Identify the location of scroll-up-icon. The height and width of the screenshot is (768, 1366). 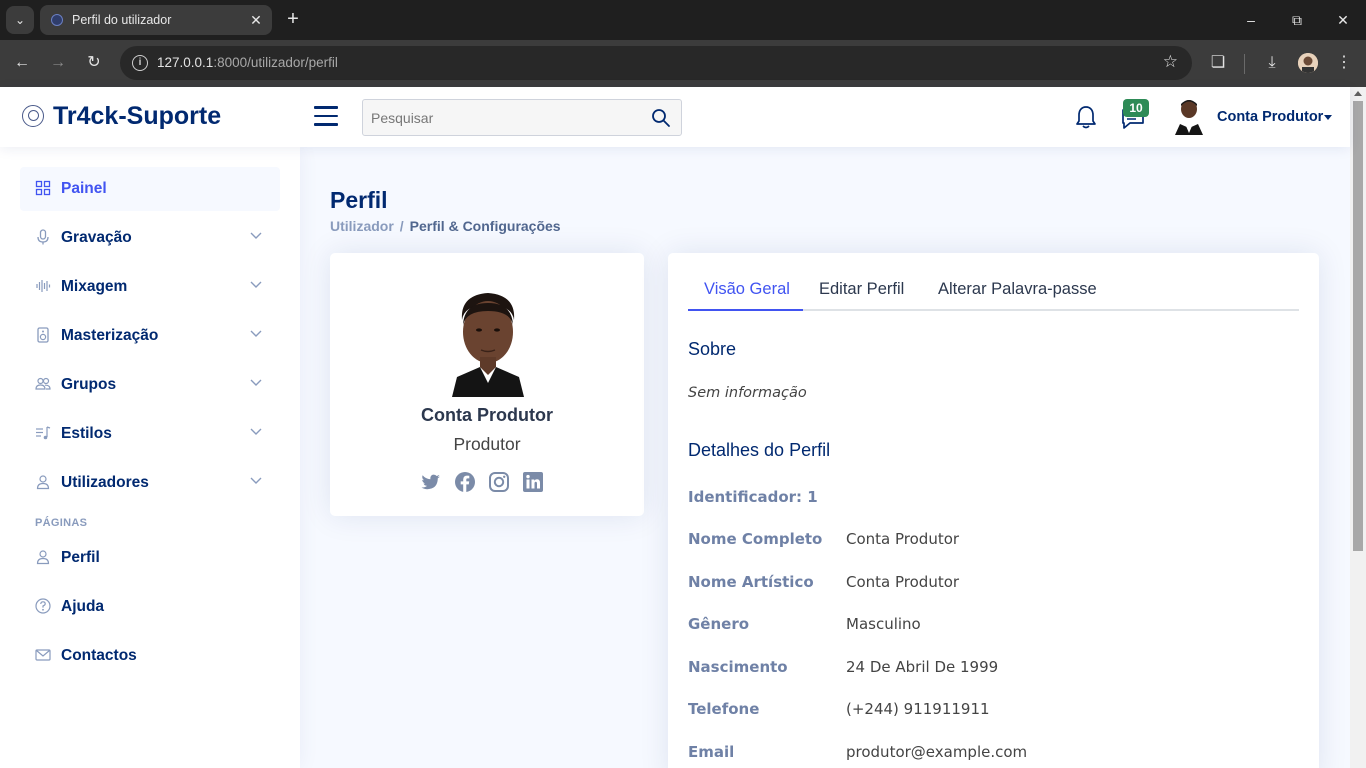
(1358, 93).